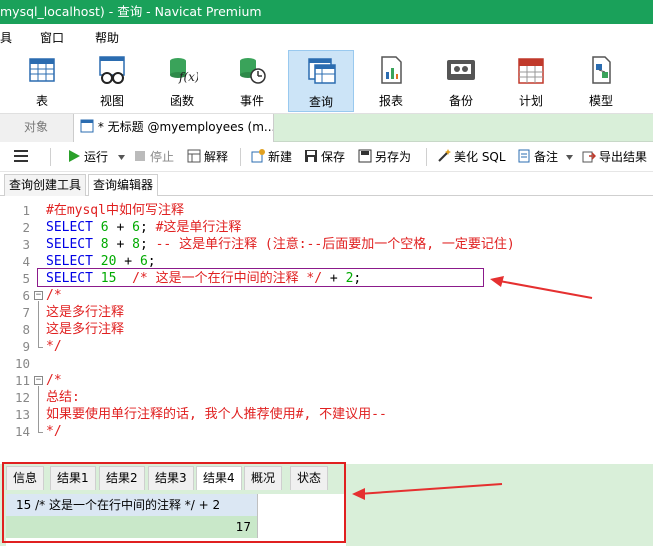 The width and height of the screenshot is (653, 546). I want to click on save-button: 保存, so click(324, 157).